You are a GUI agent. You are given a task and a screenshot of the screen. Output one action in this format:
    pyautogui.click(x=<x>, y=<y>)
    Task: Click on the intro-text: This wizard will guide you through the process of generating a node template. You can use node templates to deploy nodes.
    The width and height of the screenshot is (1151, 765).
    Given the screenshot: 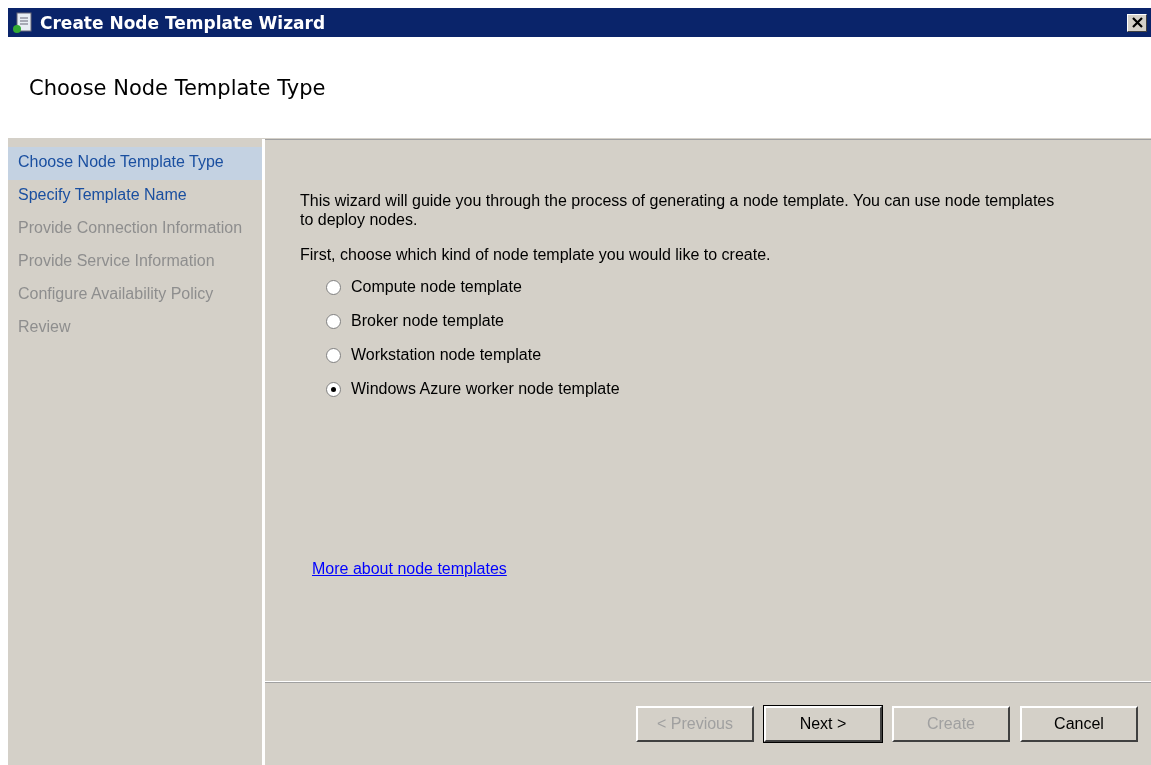 What is the action you would take?
    pyautogui.click(x=678, y=210)
    